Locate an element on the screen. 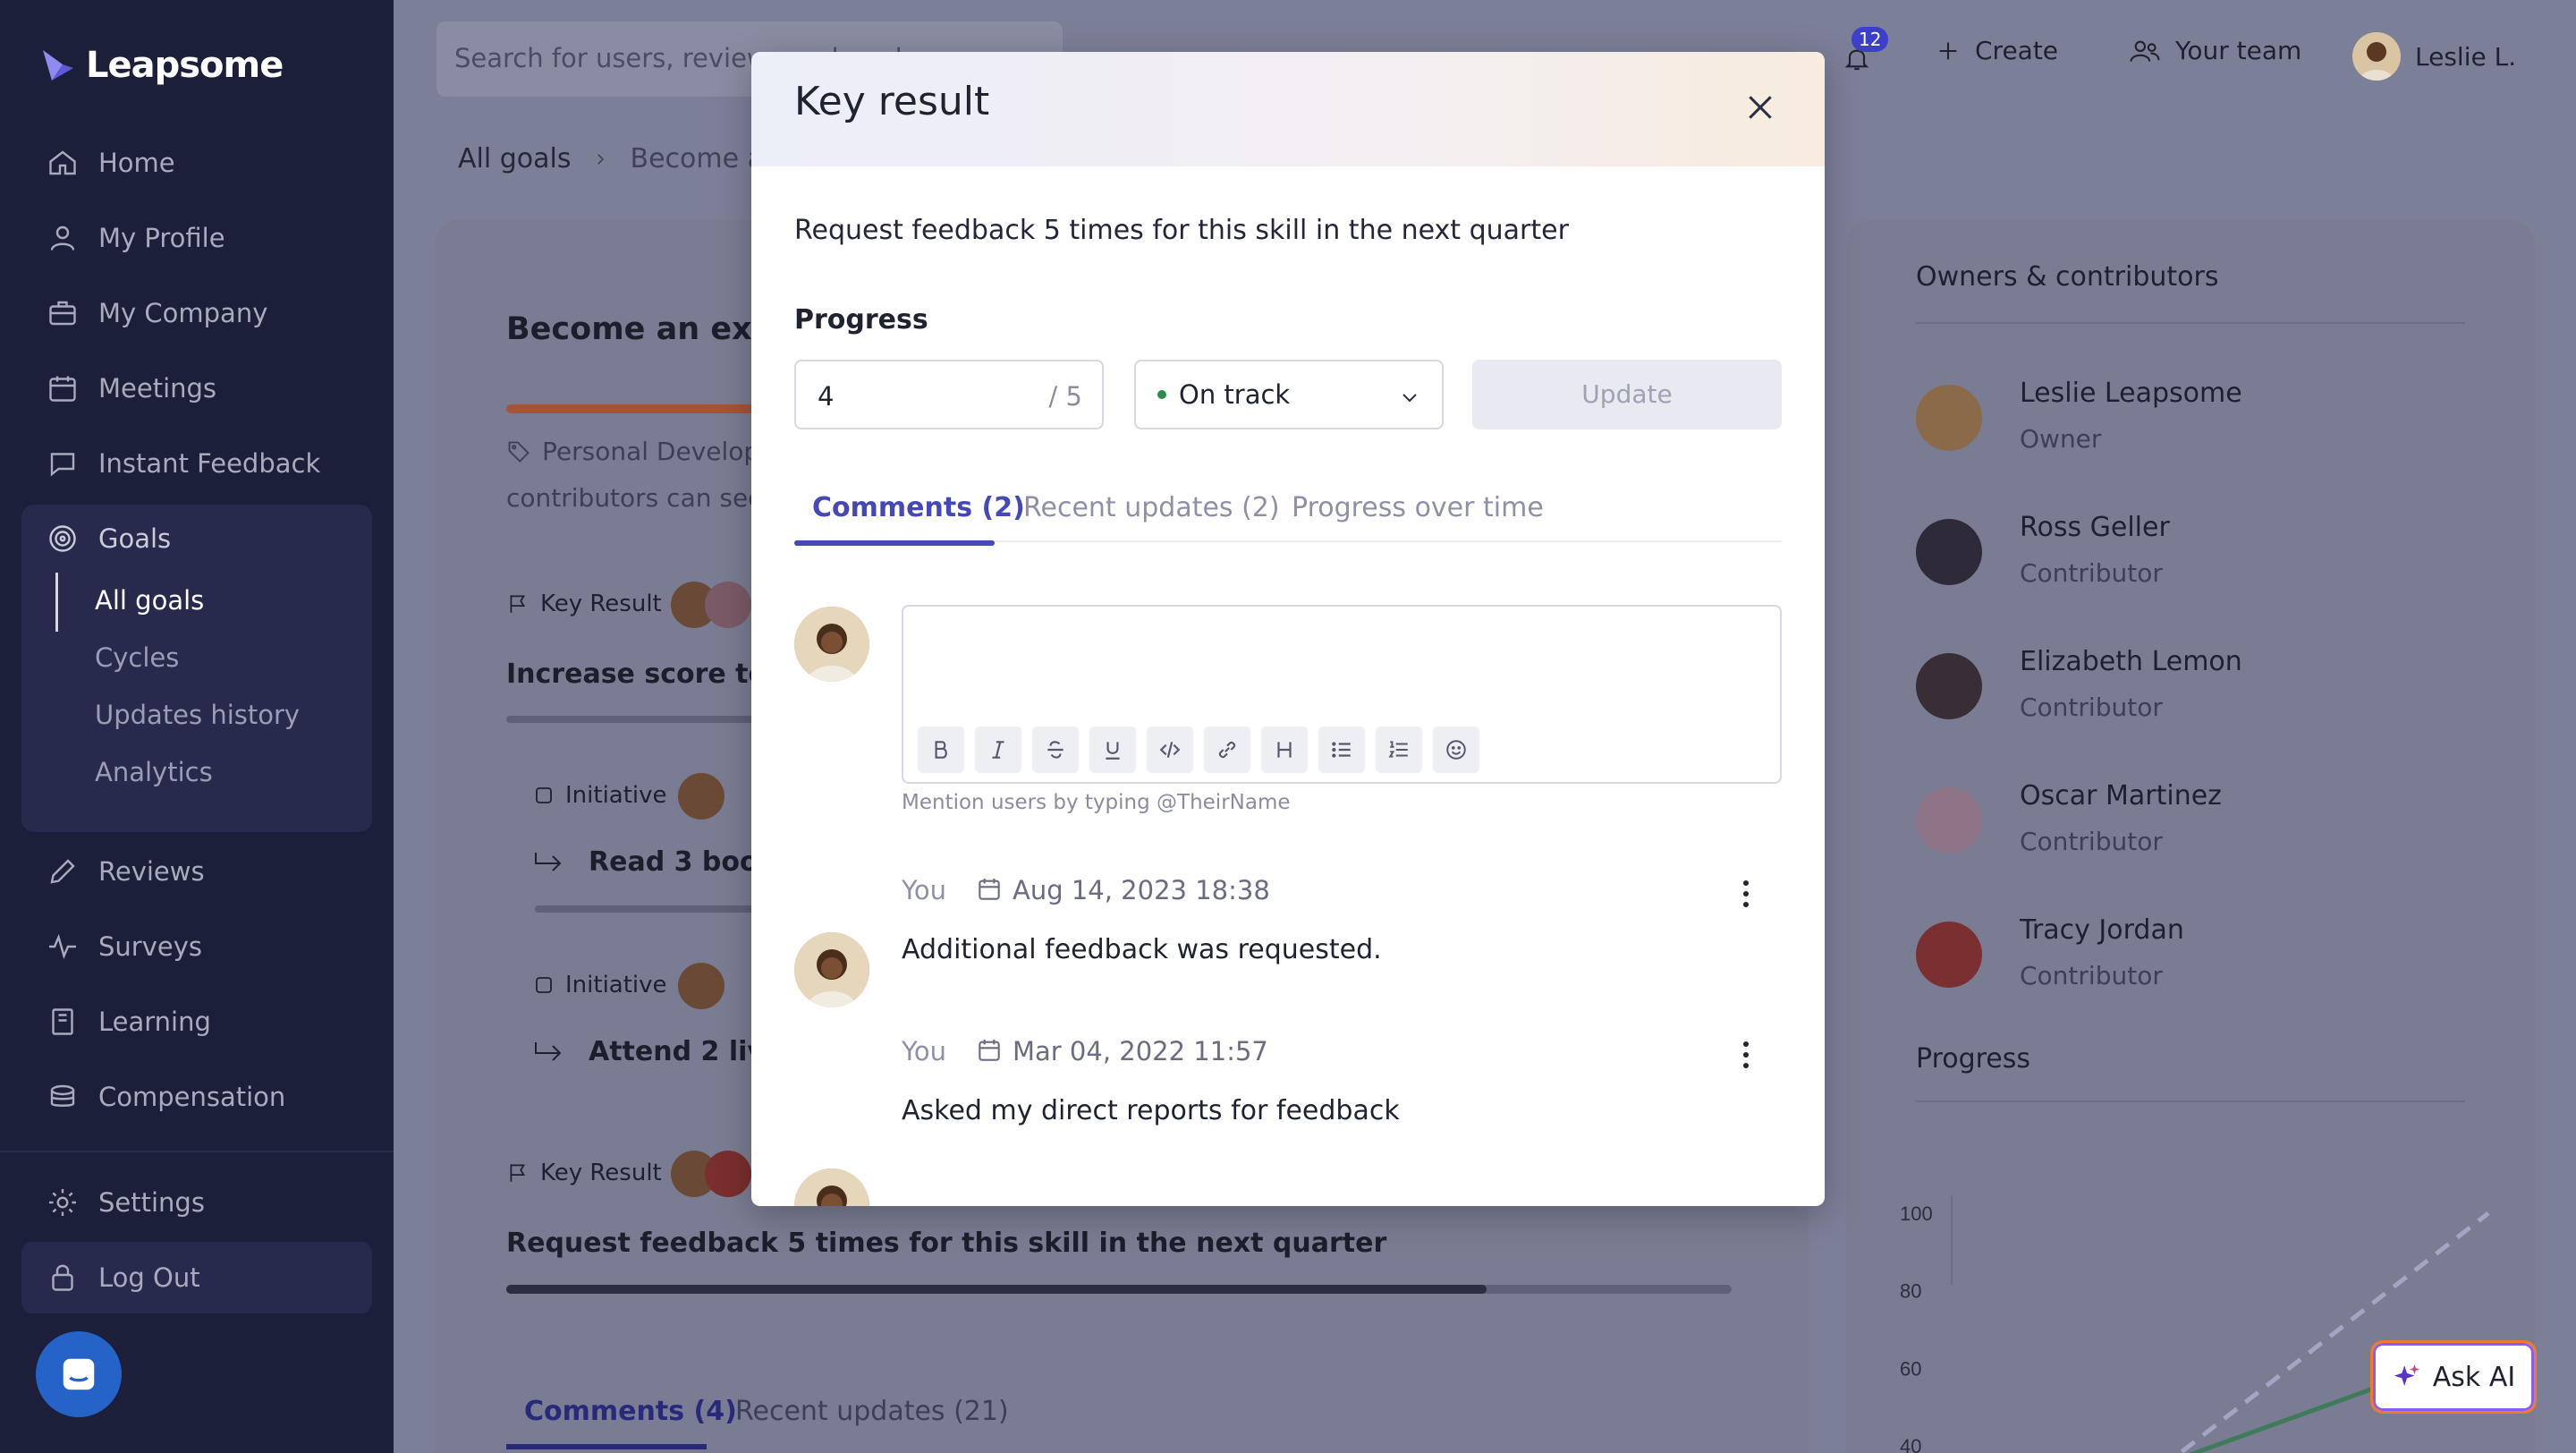  pencil-icon is located at coordinates (62, 871).